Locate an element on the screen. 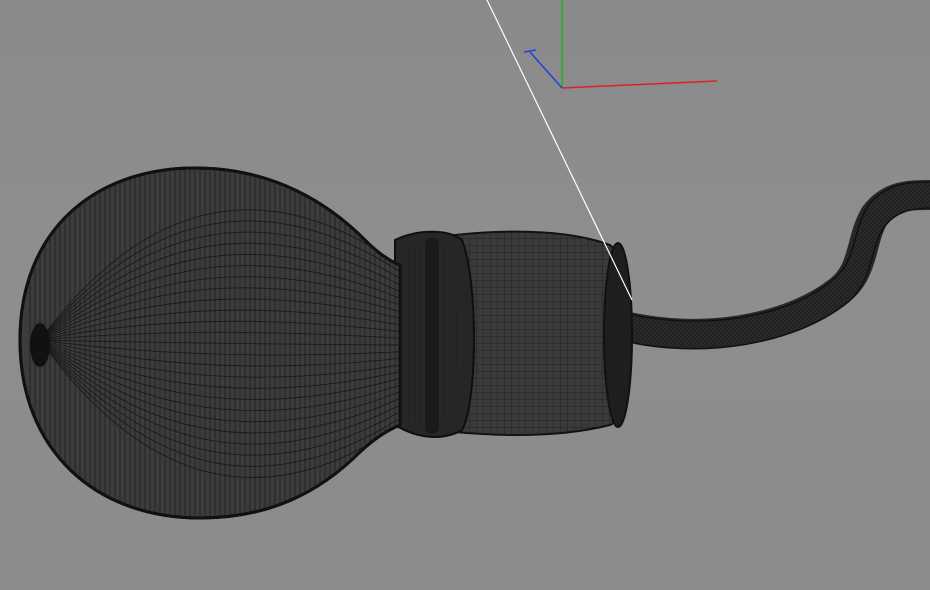 Image resolution: width=930 pixels, height=590 pixels. cable-mesh is located at coordinates (773, 264).